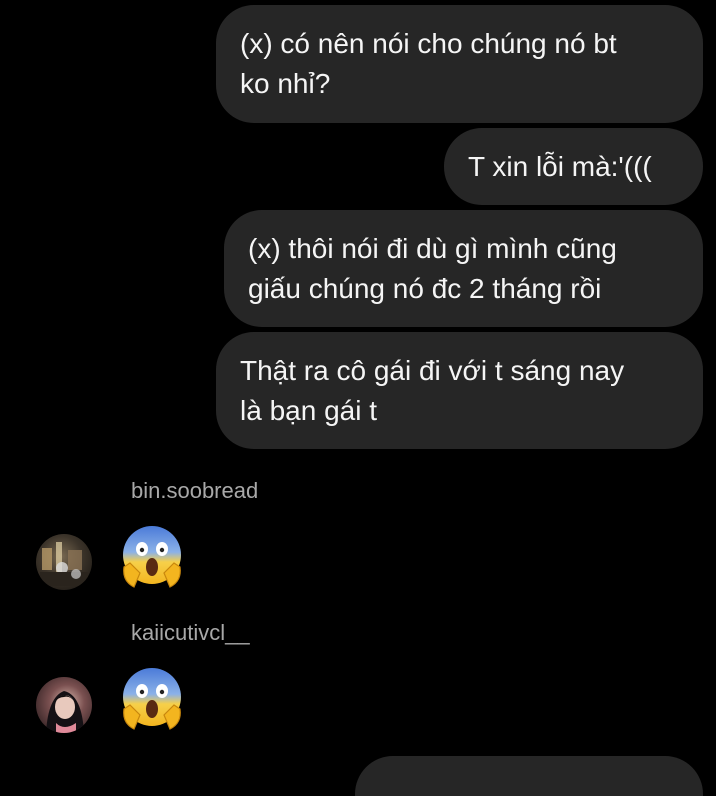  What do you see at coordinates (459, 64) in the screenshot?
I see `outgoing-message-bubble: (x) có nên nói cho chúng nó bt ko nhỉ?` at bounding box center [459, 64].